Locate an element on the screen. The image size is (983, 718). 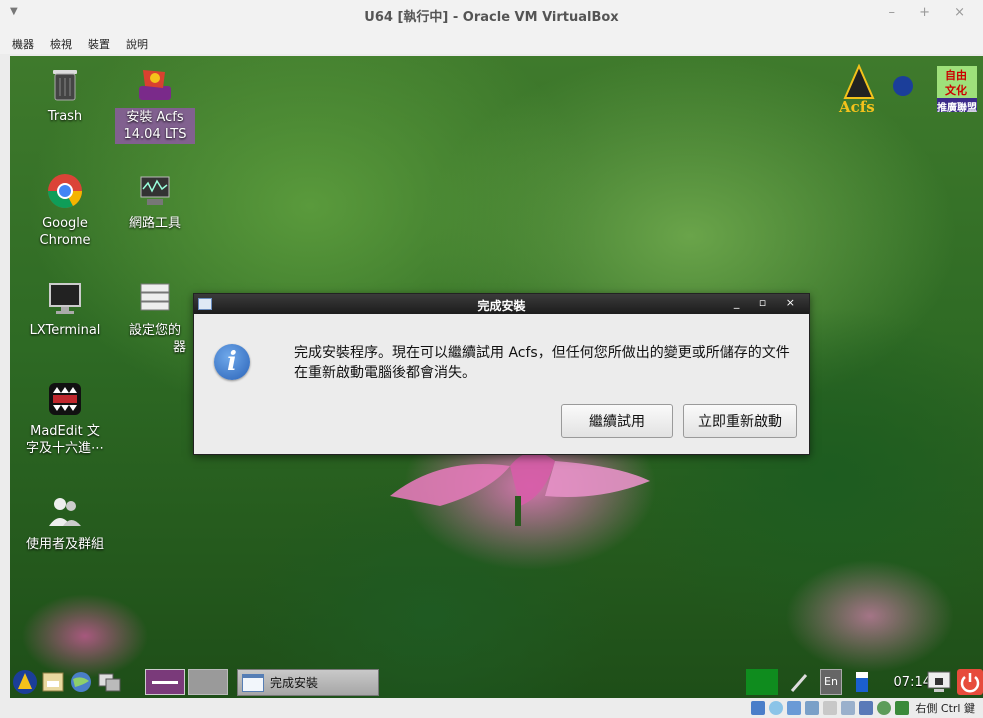
server-icon is located at coordinates (155, 297).